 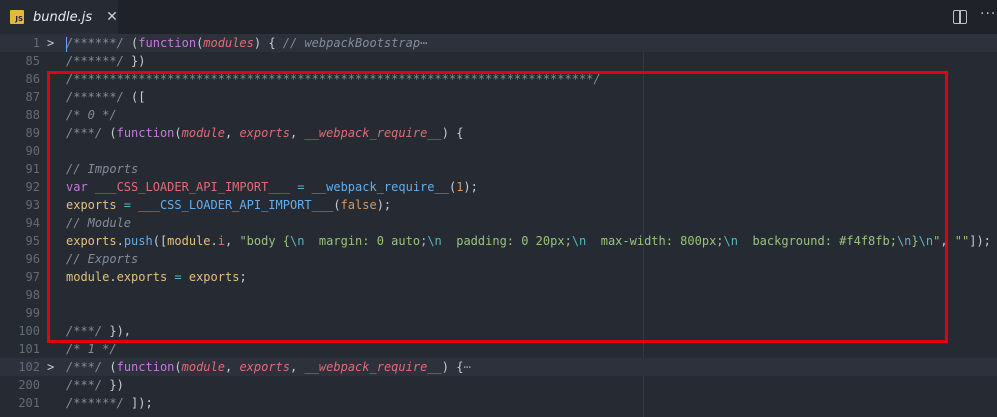 I want to click on more-actions-icon: ···, so click(x=988, y=14).